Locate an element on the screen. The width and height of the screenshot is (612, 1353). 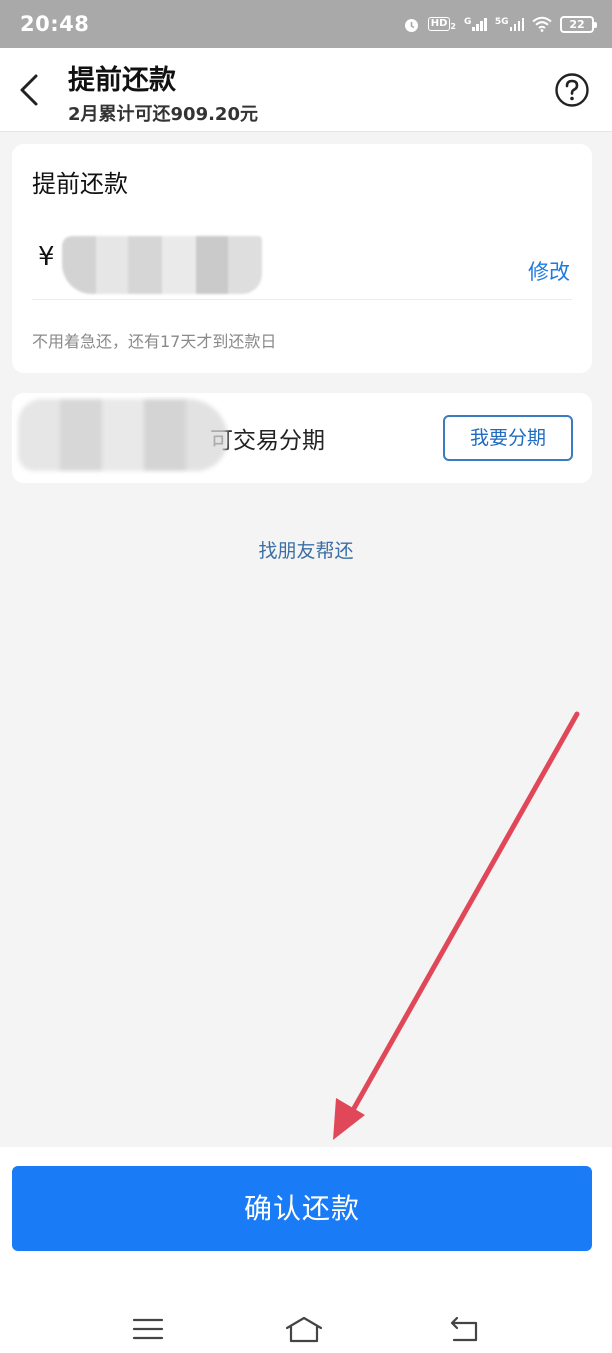
status-time: 20:48 is located at coordinates (55, 24).